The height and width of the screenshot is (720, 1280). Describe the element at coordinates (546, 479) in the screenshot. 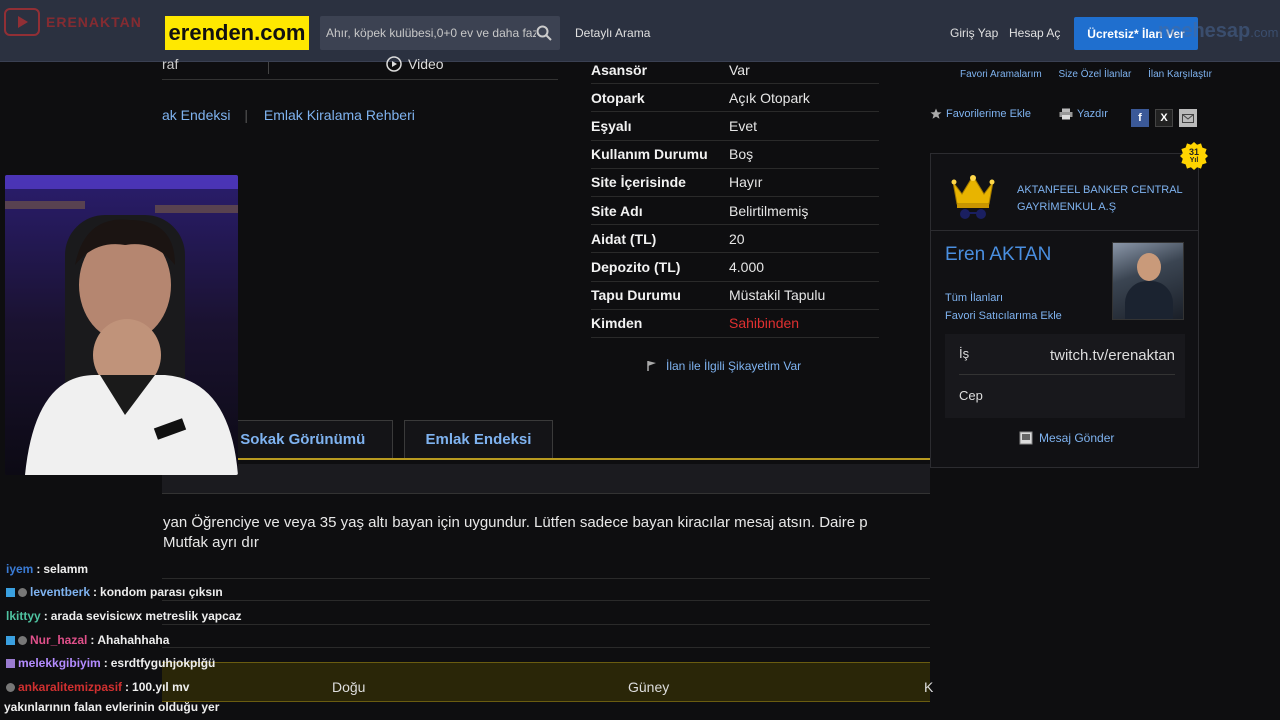

I see `description-header` at that location.